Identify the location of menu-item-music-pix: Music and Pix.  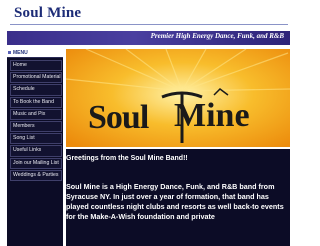
(36, 114).